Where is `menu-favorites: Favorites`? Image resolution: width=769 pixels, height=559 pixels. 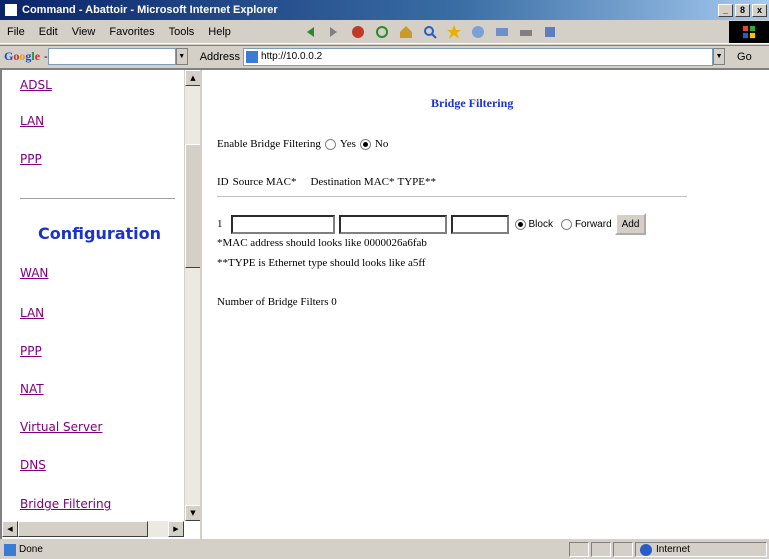
menu-favorites: Favorites is located at coordinates (131, 32).